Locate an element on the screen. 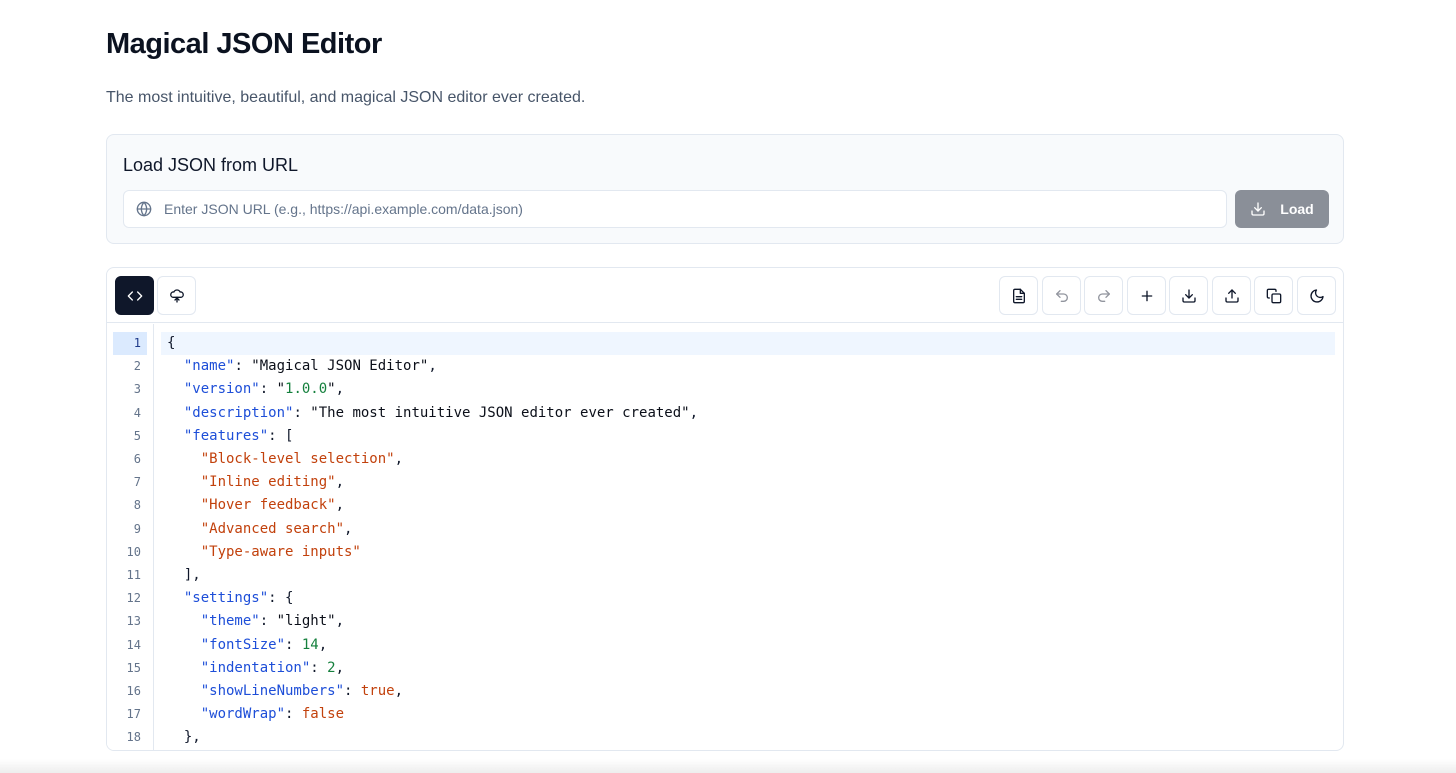 The height and width of the screenshot is (773, 1456). file-text-icon is located at coordinates (1018, 295).